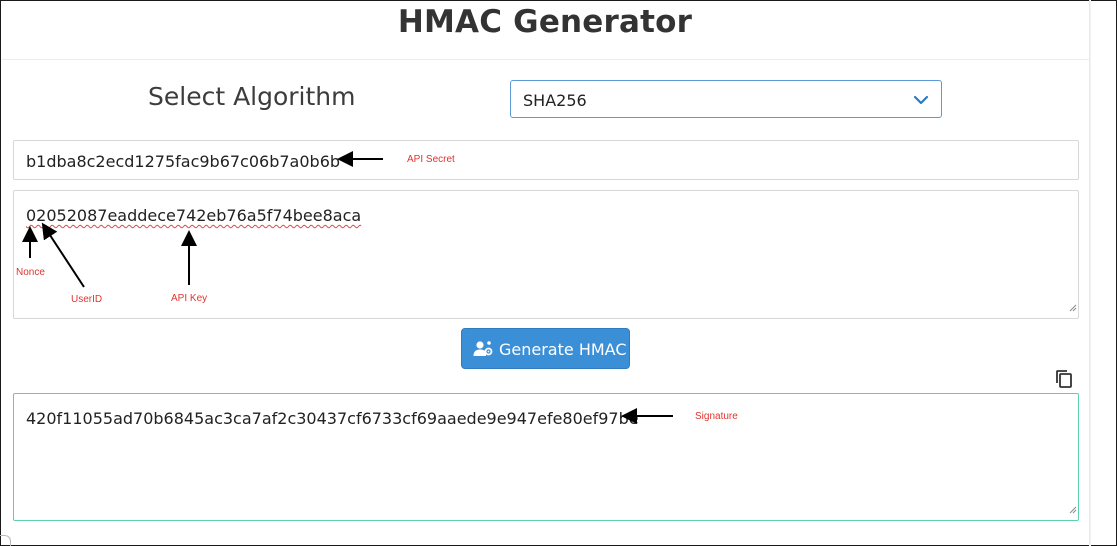  Describe the element at coordinates (87, 299) in the screenshot. I see `userid-annotation: UserID` at that location.